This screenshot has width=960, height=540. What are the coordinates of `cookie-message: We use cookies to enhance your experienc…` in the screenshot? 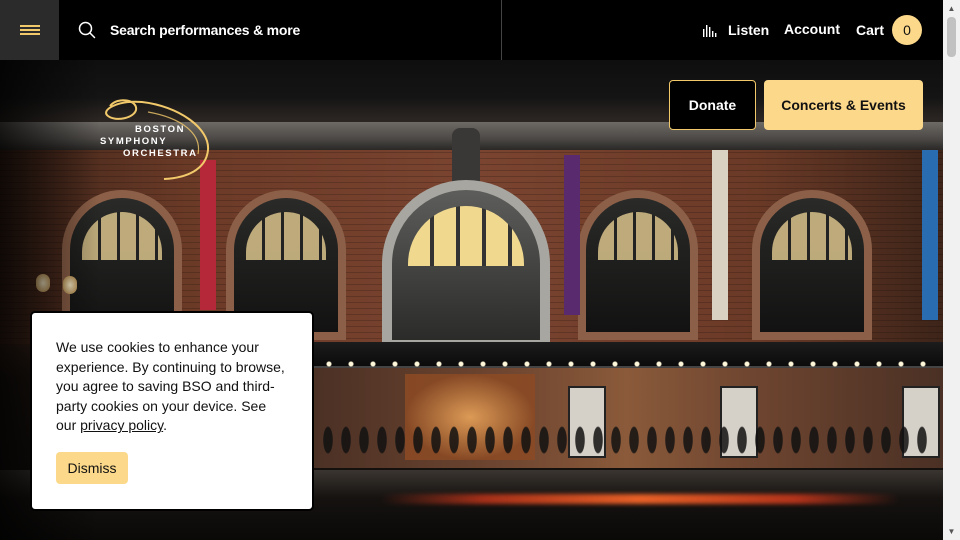 It's located at (172, 387).